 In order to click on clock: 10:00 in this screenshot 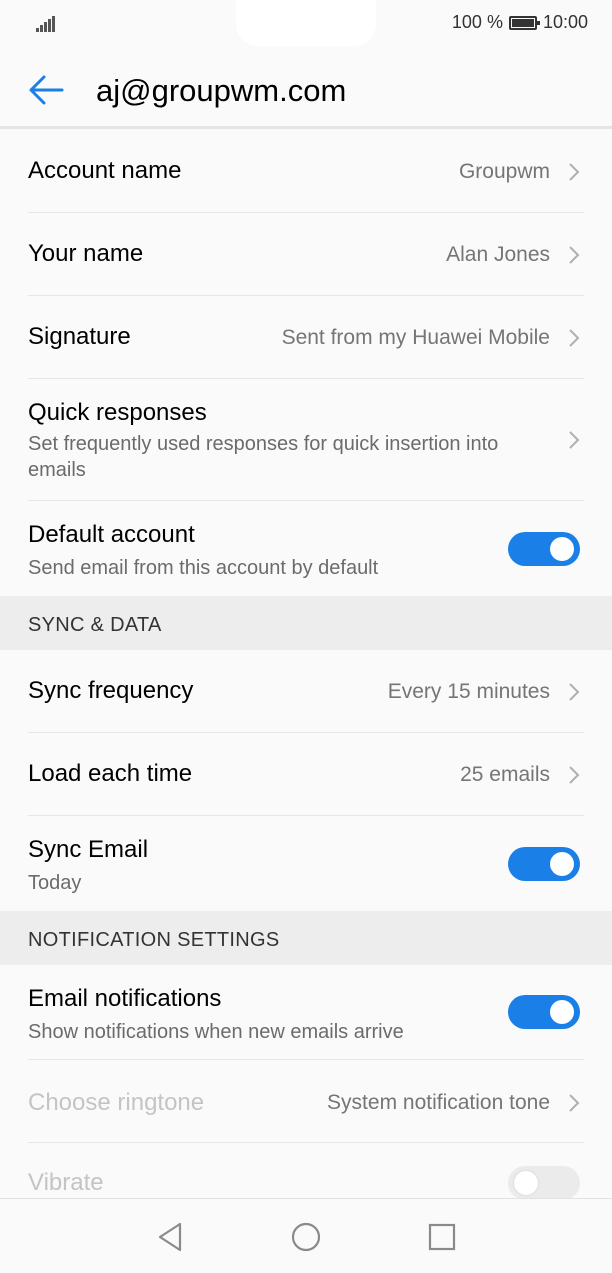, I will do `click(565, 22)`.